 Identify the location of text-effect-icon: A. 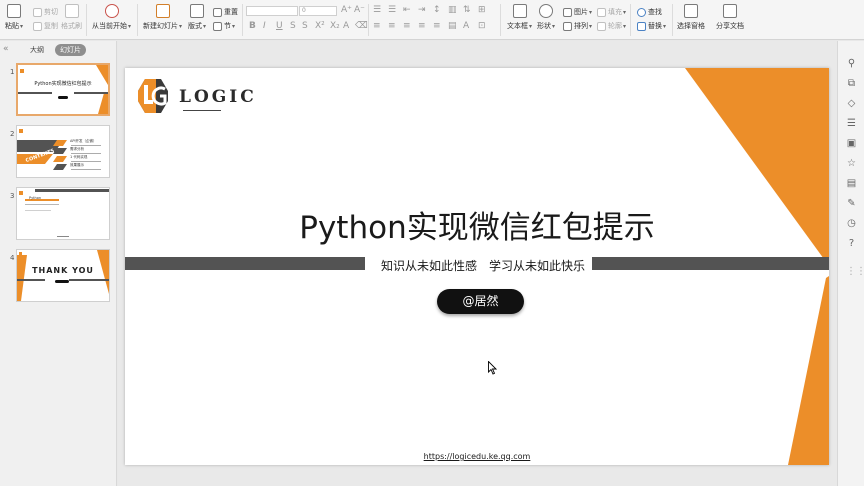
(466, 26).